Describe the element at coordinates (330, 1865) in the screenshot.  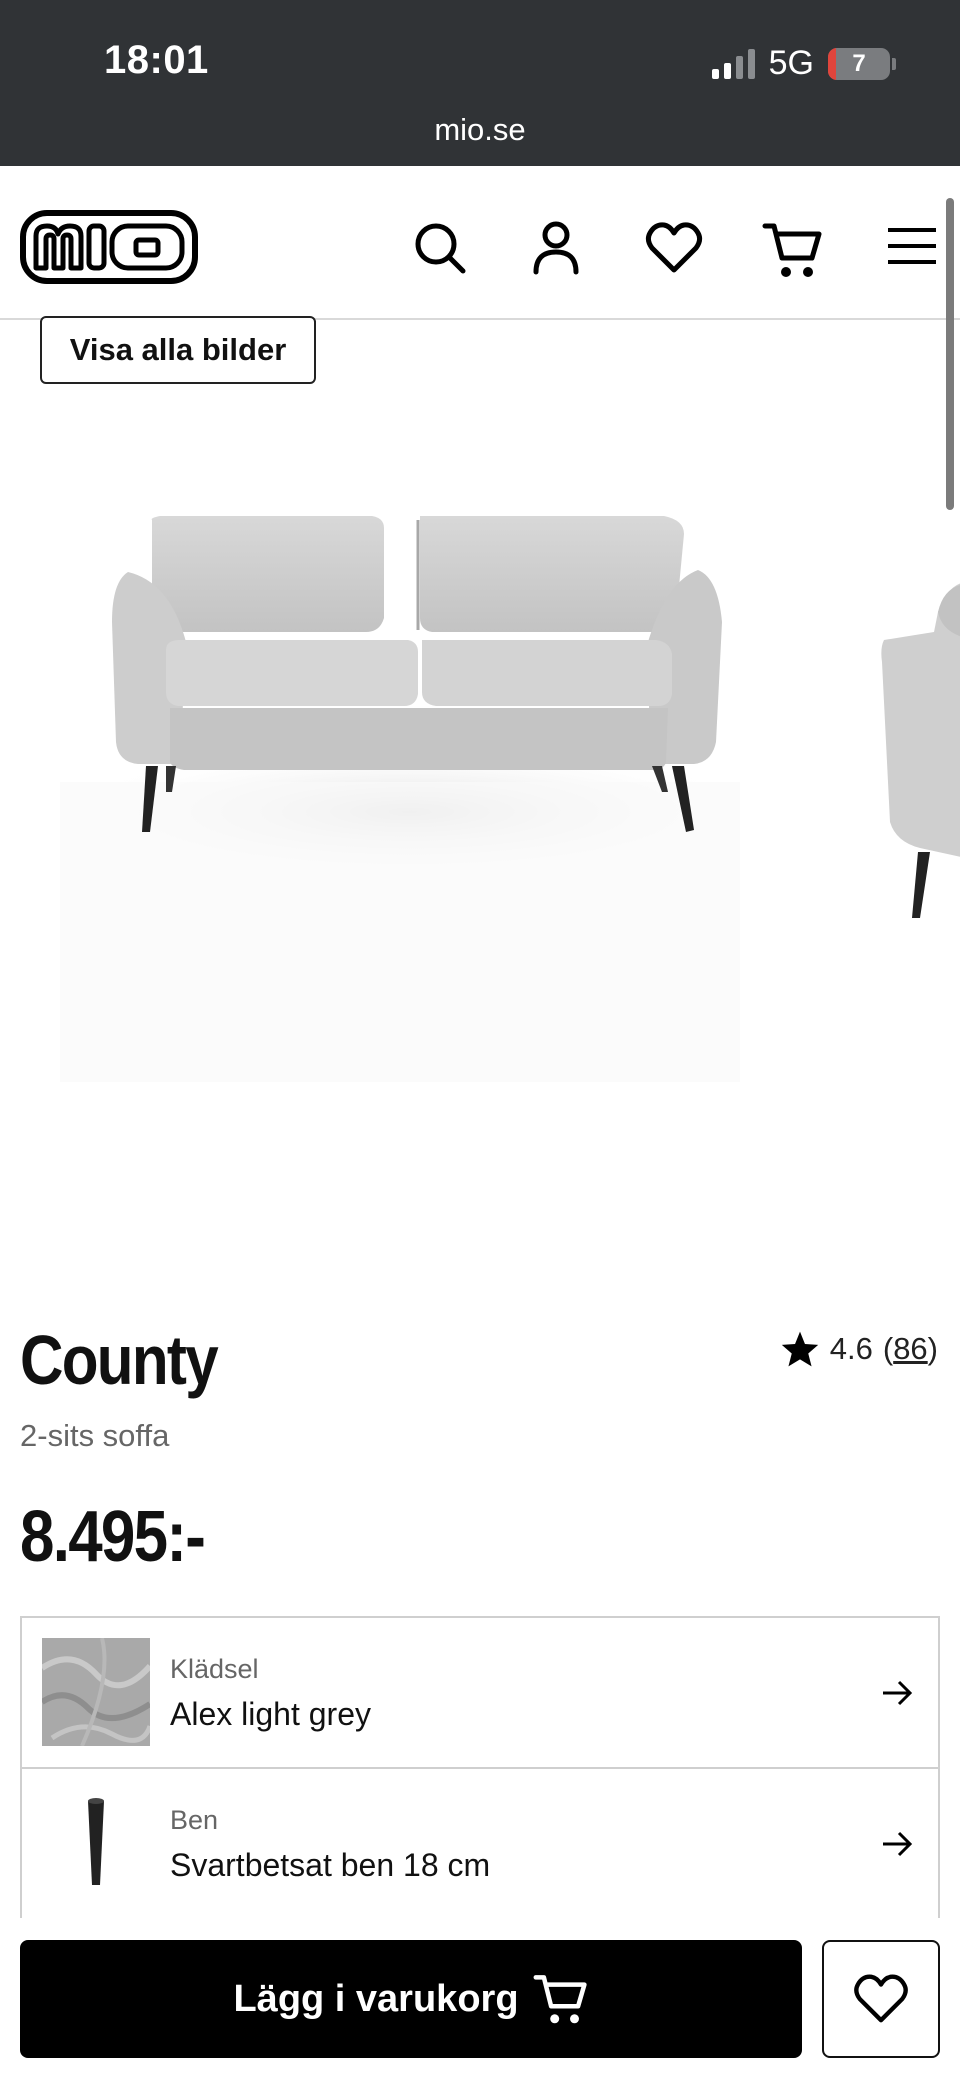
I see `option-value: Svartbetsat ben 18 cm` at that location.